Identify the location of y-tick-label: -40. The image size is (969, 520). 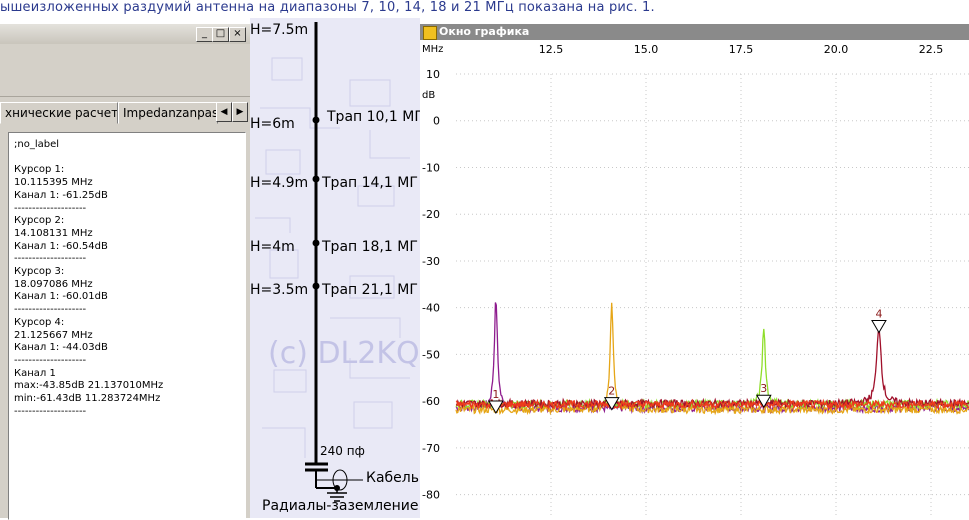
(431, 308).